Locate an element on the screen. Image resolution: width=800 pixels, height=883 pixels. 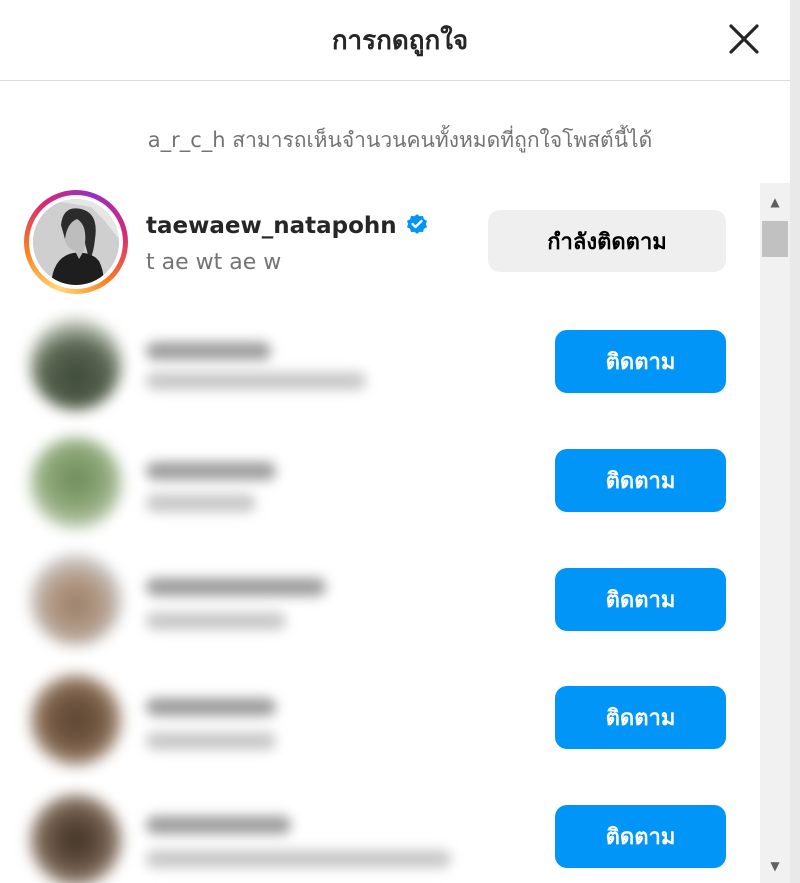
dialog-title: การกดถูกใจ is located at coordinates (400, 40).